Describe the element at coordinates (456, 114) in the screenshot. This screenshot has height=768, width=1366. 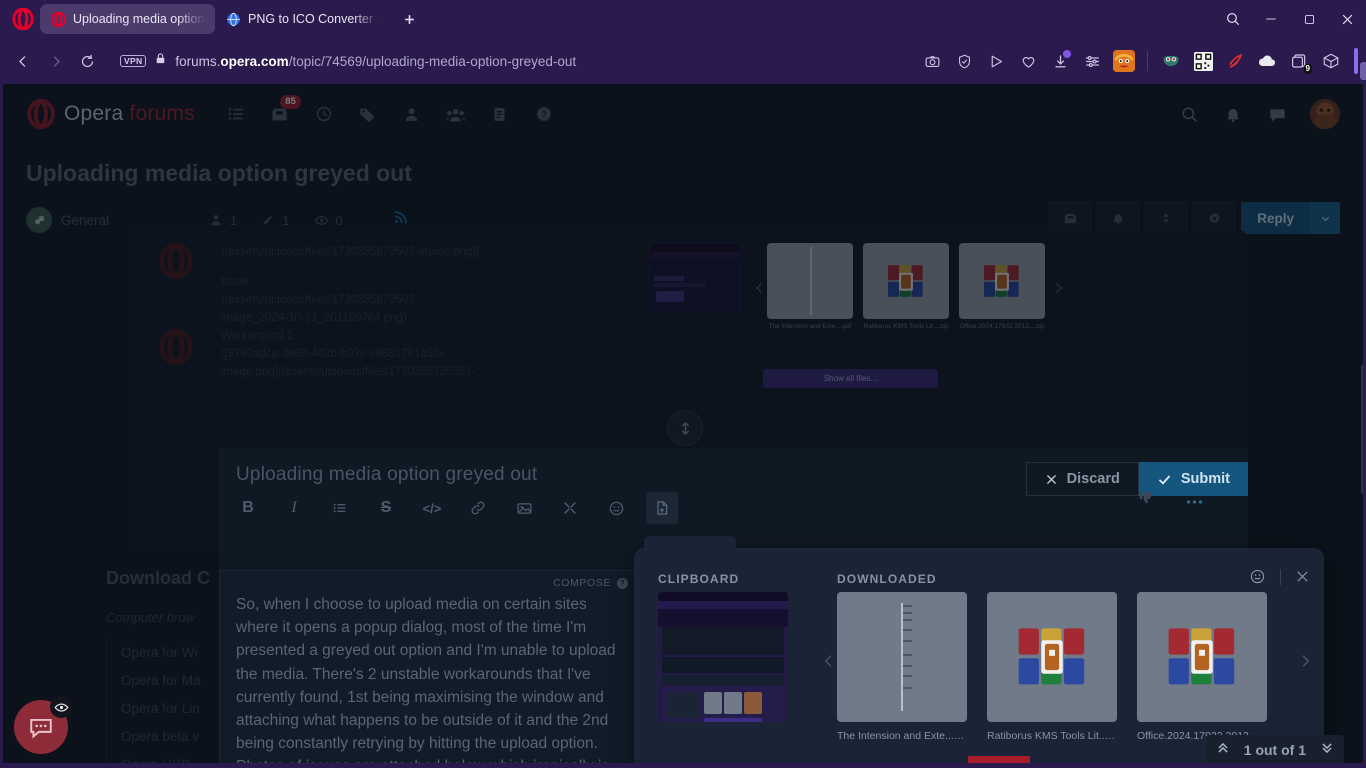
I see `groups-icon` at that location.